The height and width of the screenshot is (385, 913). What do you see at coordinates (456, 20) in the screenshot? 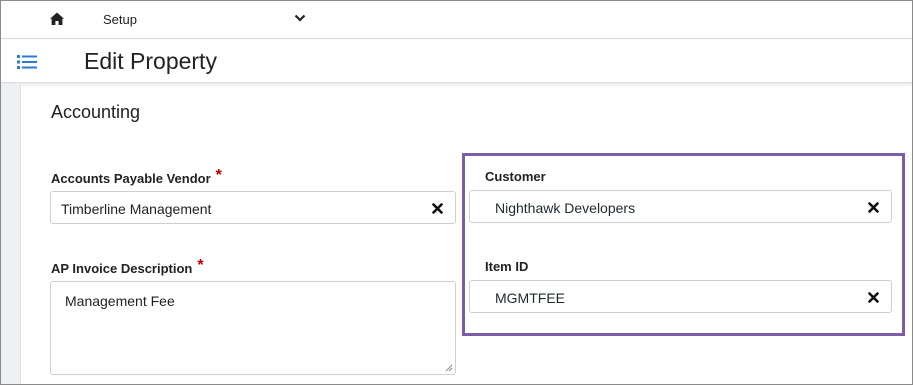
I see `top-nav: Setup` at bounding box center [456, 20].